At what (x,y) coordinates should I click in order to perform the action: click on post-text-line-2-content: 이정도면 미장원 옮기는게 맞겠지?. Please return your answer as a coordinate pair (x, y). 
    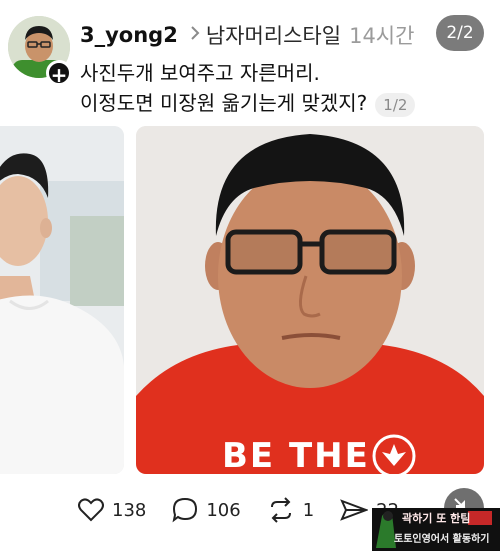
    Looking at the image, I should click on (224, 103).